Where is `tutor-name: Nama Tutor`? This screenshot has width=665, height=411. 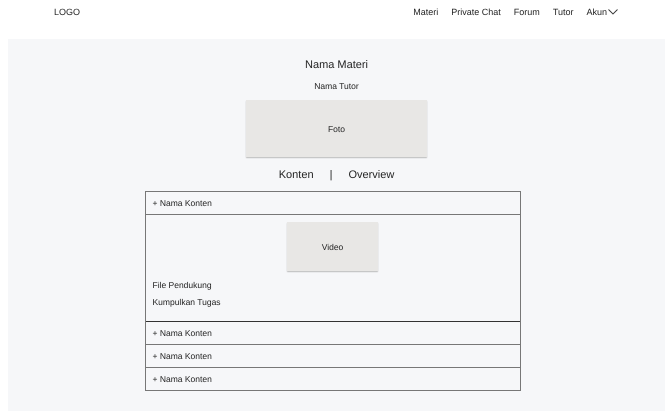
tutor-name: Nama Tutor is located at coordinates (336, 86).